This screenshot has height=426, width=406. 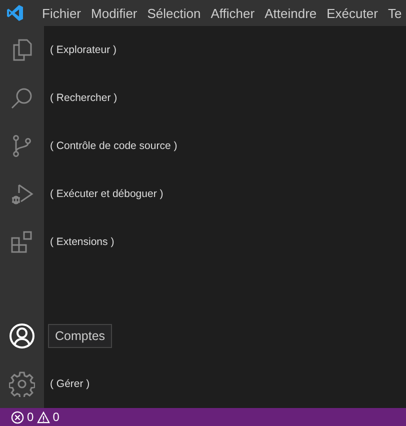 What do you see at coordinates (56, 417) in the screenshot?
I see `warning-count: 0` at bounding box center [56, 417].